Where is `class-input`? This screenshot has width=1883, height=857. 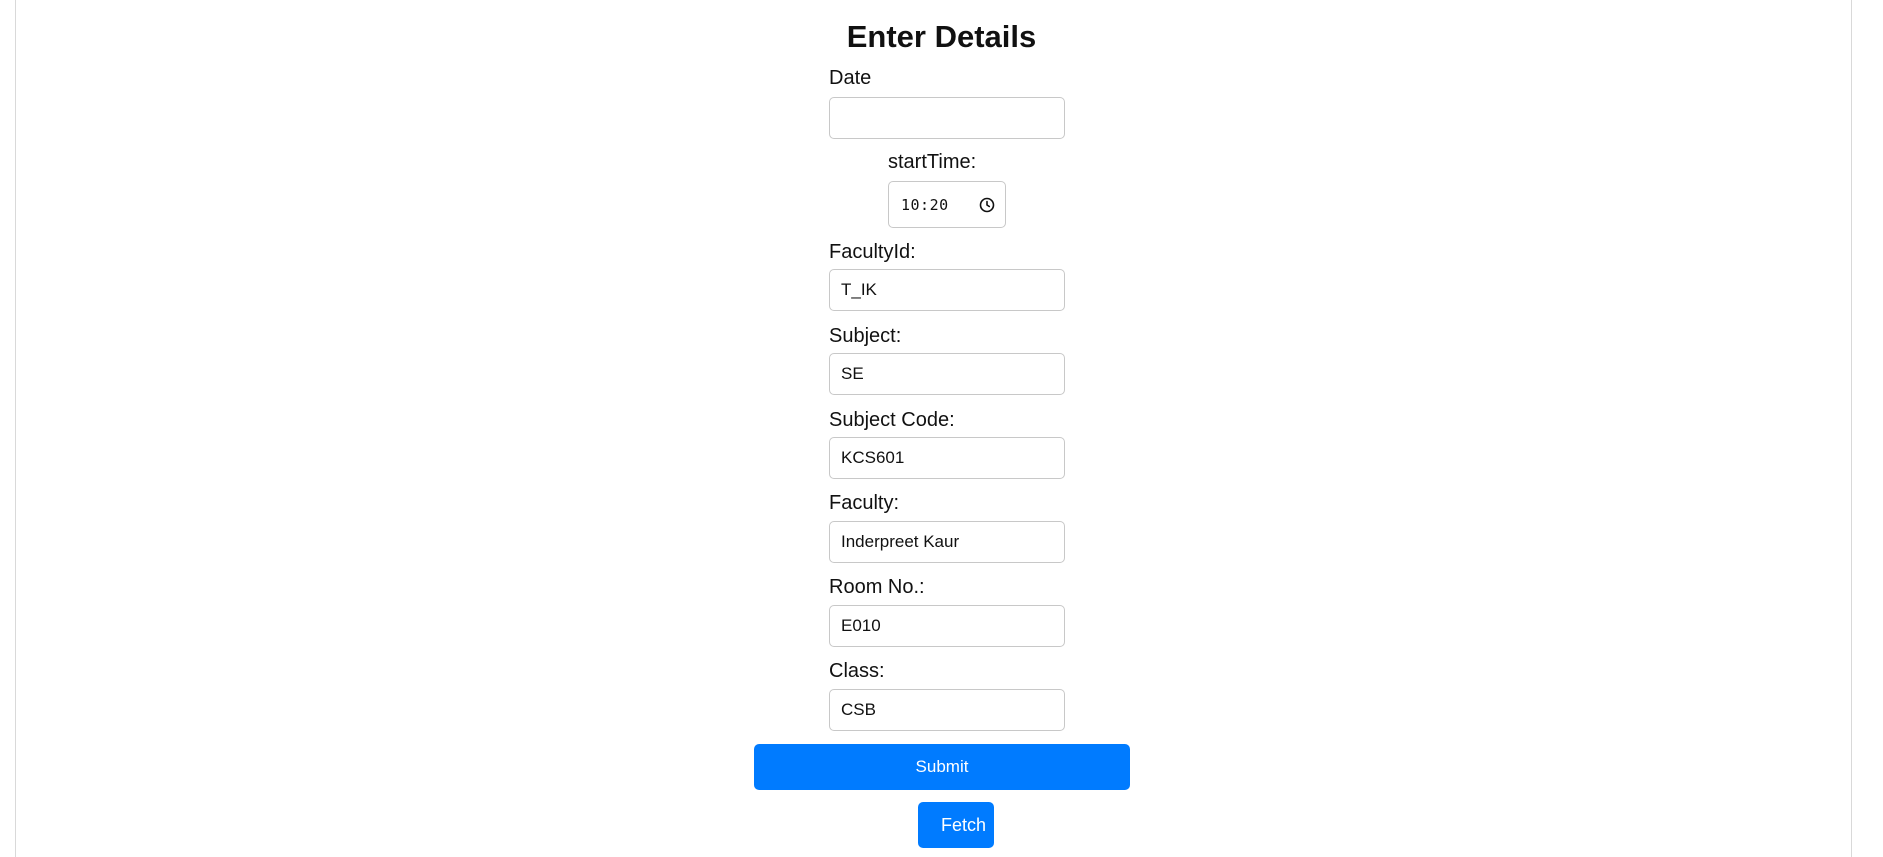
class-input is located at coordinates (947, 710).